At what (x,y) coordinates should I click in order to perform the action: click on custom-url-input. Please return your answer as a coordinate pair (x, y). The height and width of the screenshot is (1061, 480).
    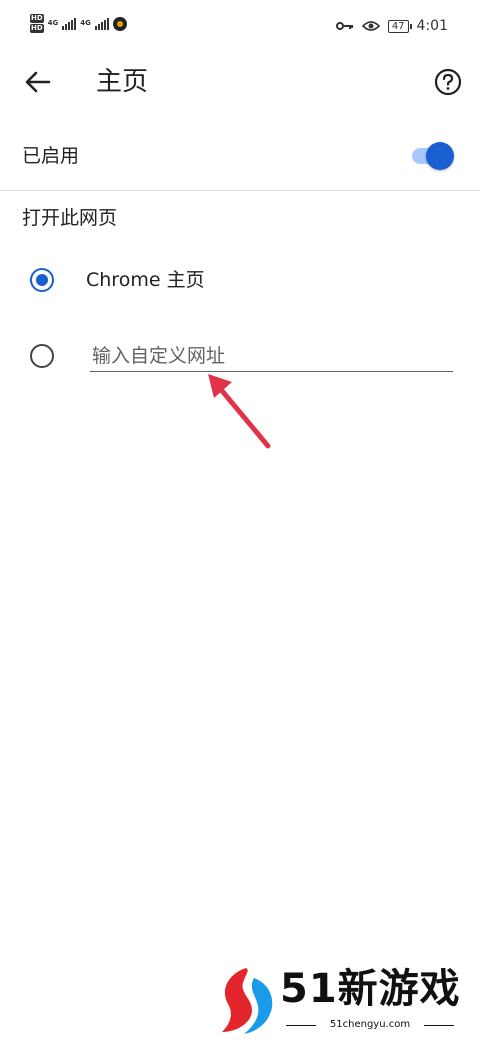
    Looking at the image, I should click on (271, 356).